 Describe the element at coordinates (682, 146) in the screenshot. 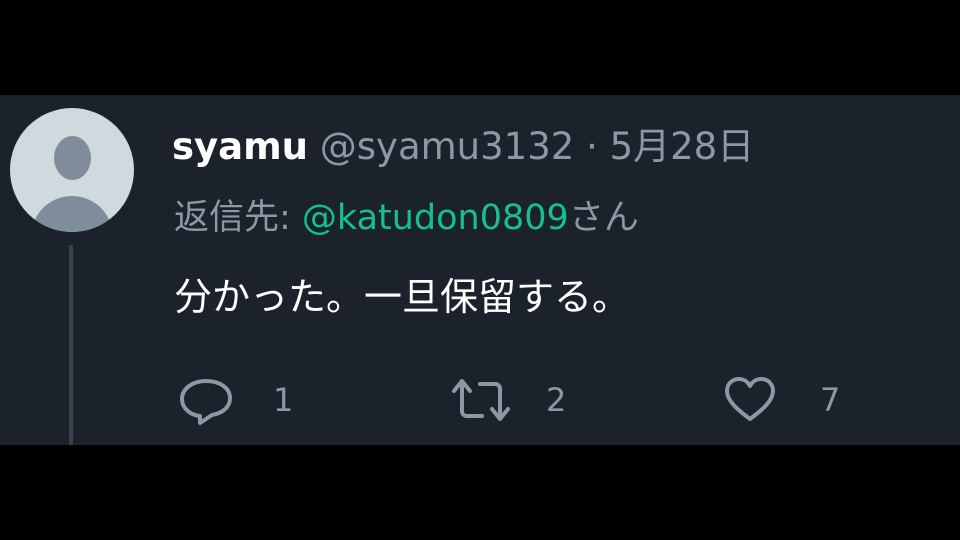

I see `tweet-date: 5月28日` at that location.